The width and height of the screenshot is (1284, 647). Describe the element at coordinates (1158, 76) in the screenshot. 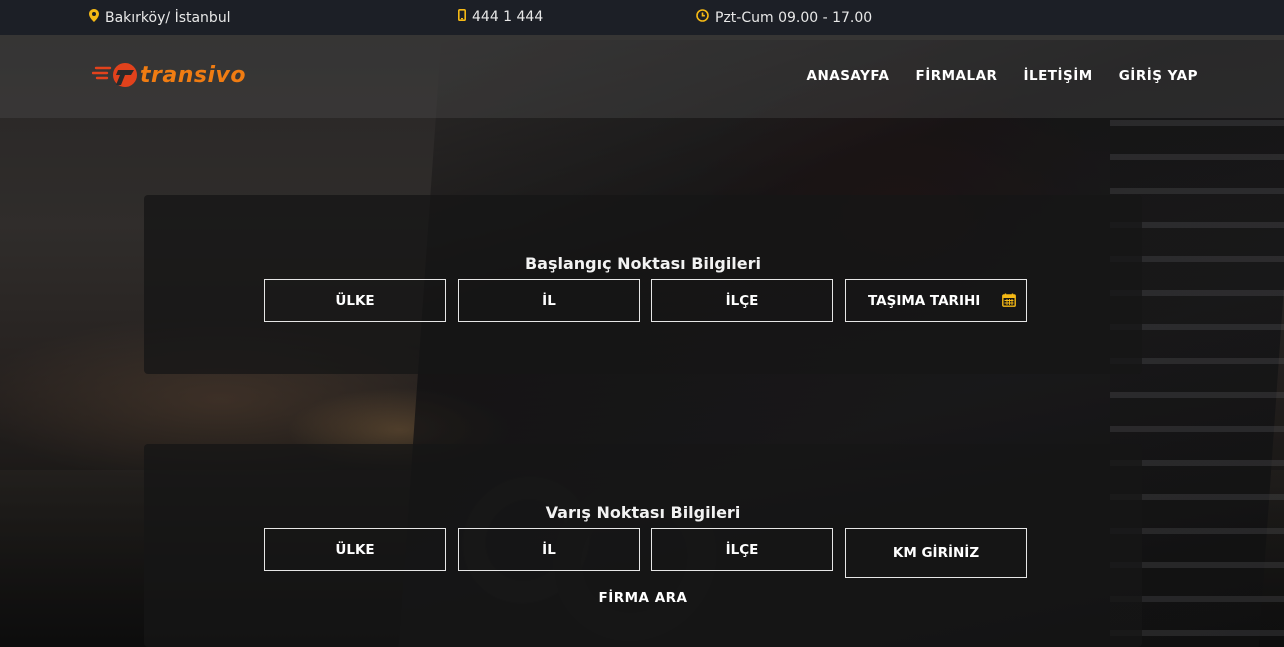

I see `nav-login: GİRİŞ YAP` at that location.